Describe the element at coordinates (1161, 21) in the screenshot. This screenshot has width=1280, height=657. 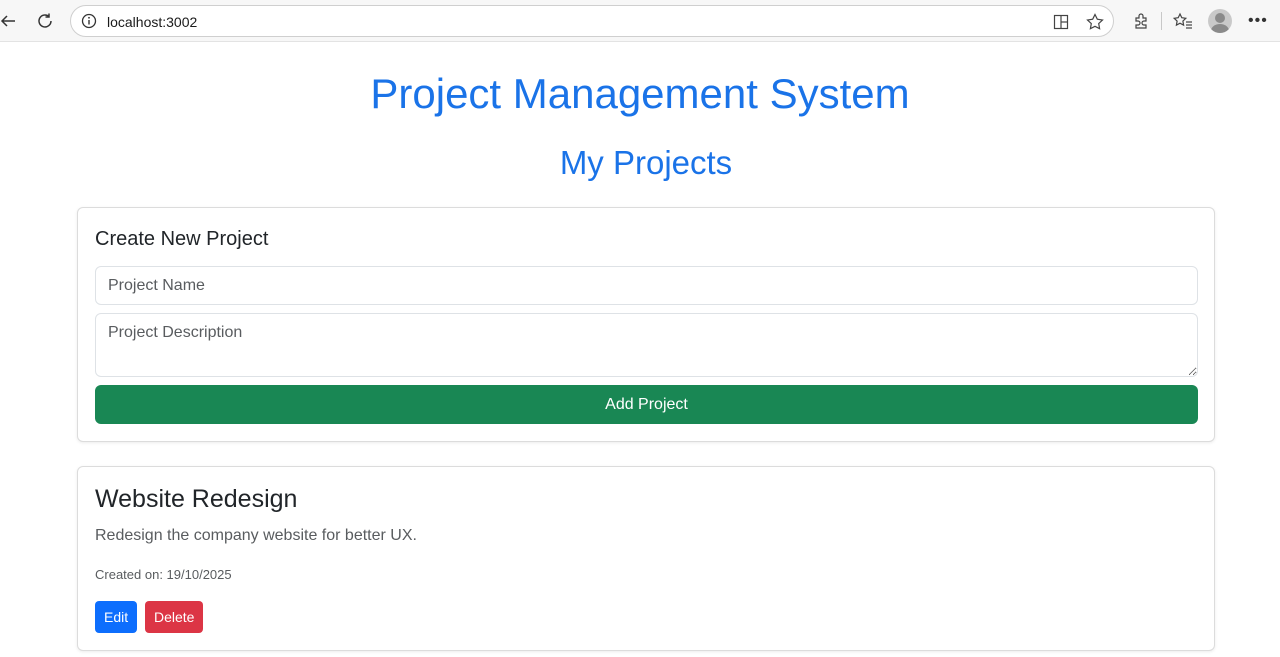
I see `toolbar-divider` at that location.